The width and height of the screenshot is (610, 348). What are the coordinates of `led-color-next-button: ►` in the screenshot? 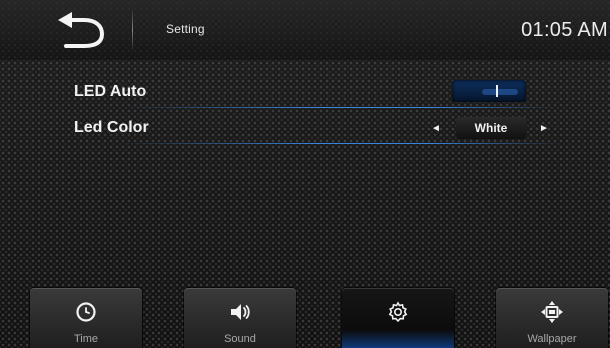 It's located at (544, 129).